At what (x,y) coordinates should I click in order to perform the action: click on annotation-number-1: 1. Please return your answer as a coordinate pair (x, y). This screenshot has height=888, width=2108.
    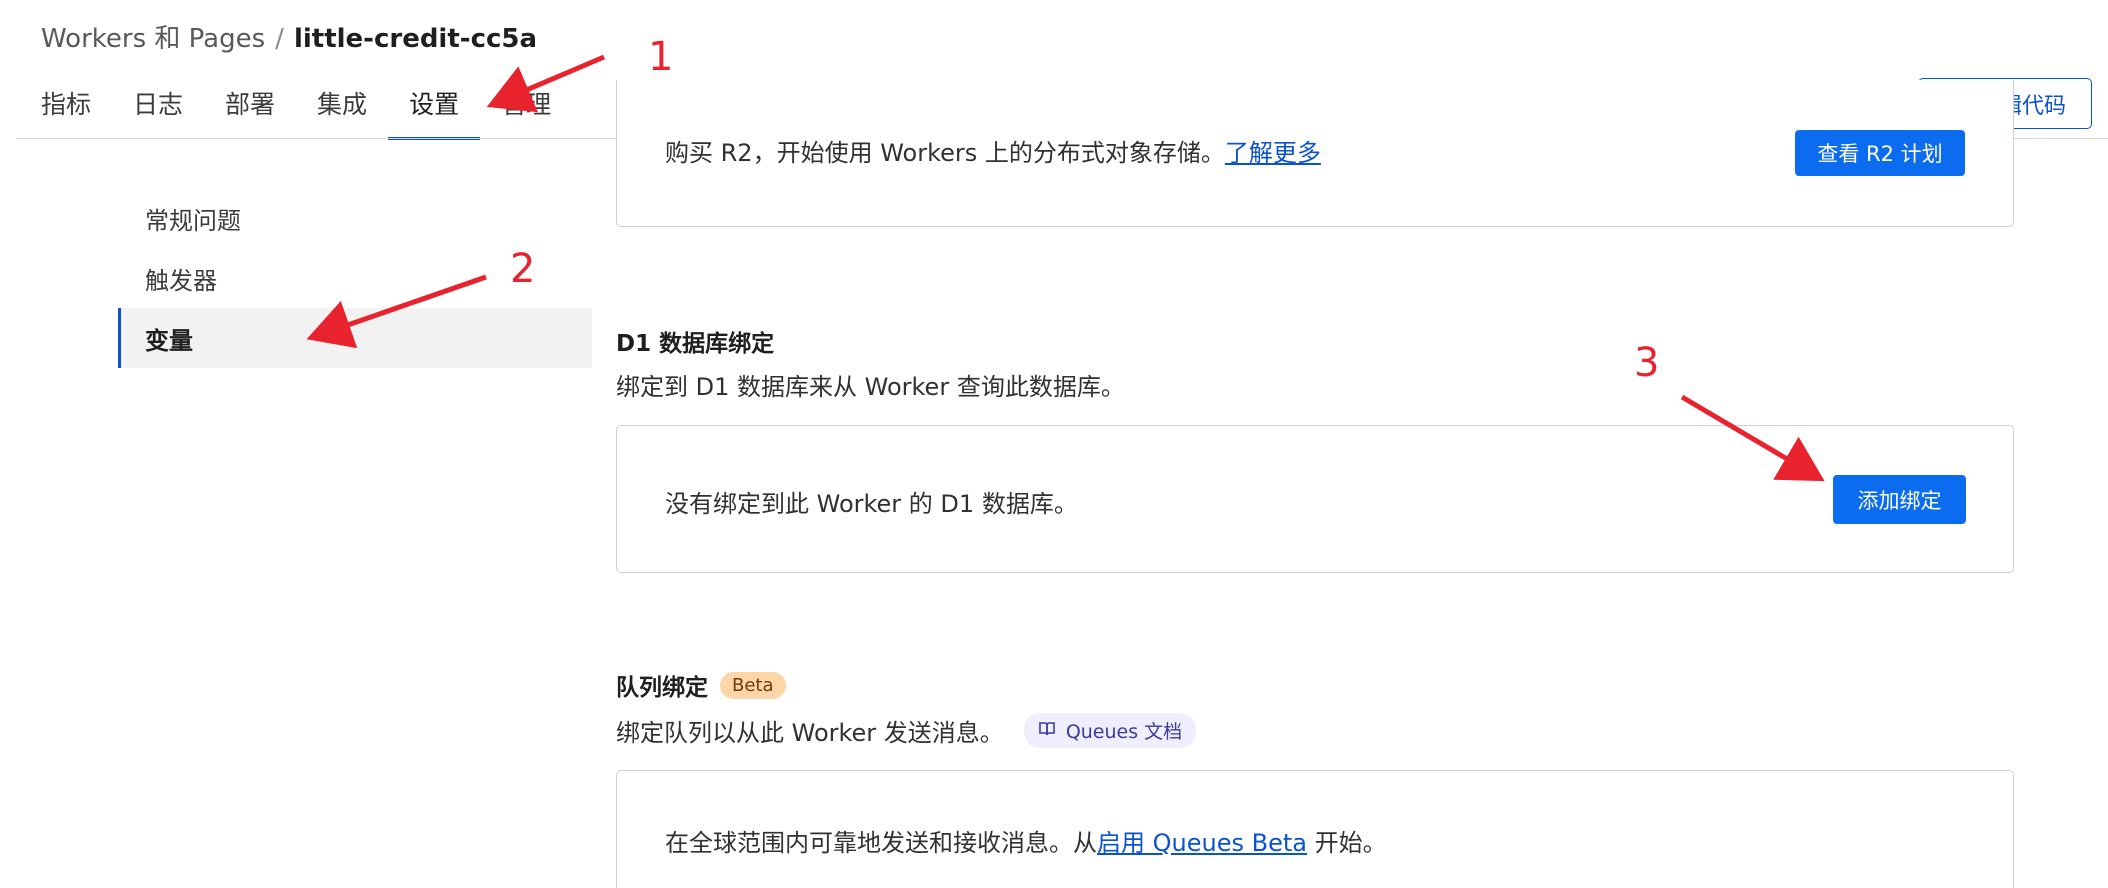
    Looking at the image, I should click on (660, 57).